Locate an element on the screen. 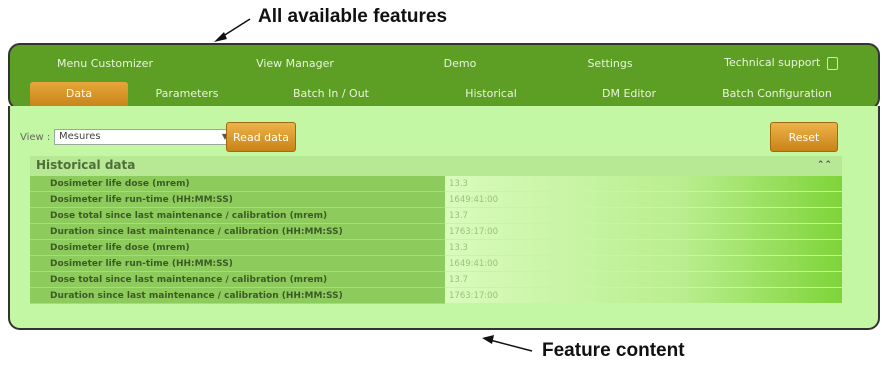 This screenshot has height=369, width=882. arrow-bottom-head is located at coordinates (488, 339).